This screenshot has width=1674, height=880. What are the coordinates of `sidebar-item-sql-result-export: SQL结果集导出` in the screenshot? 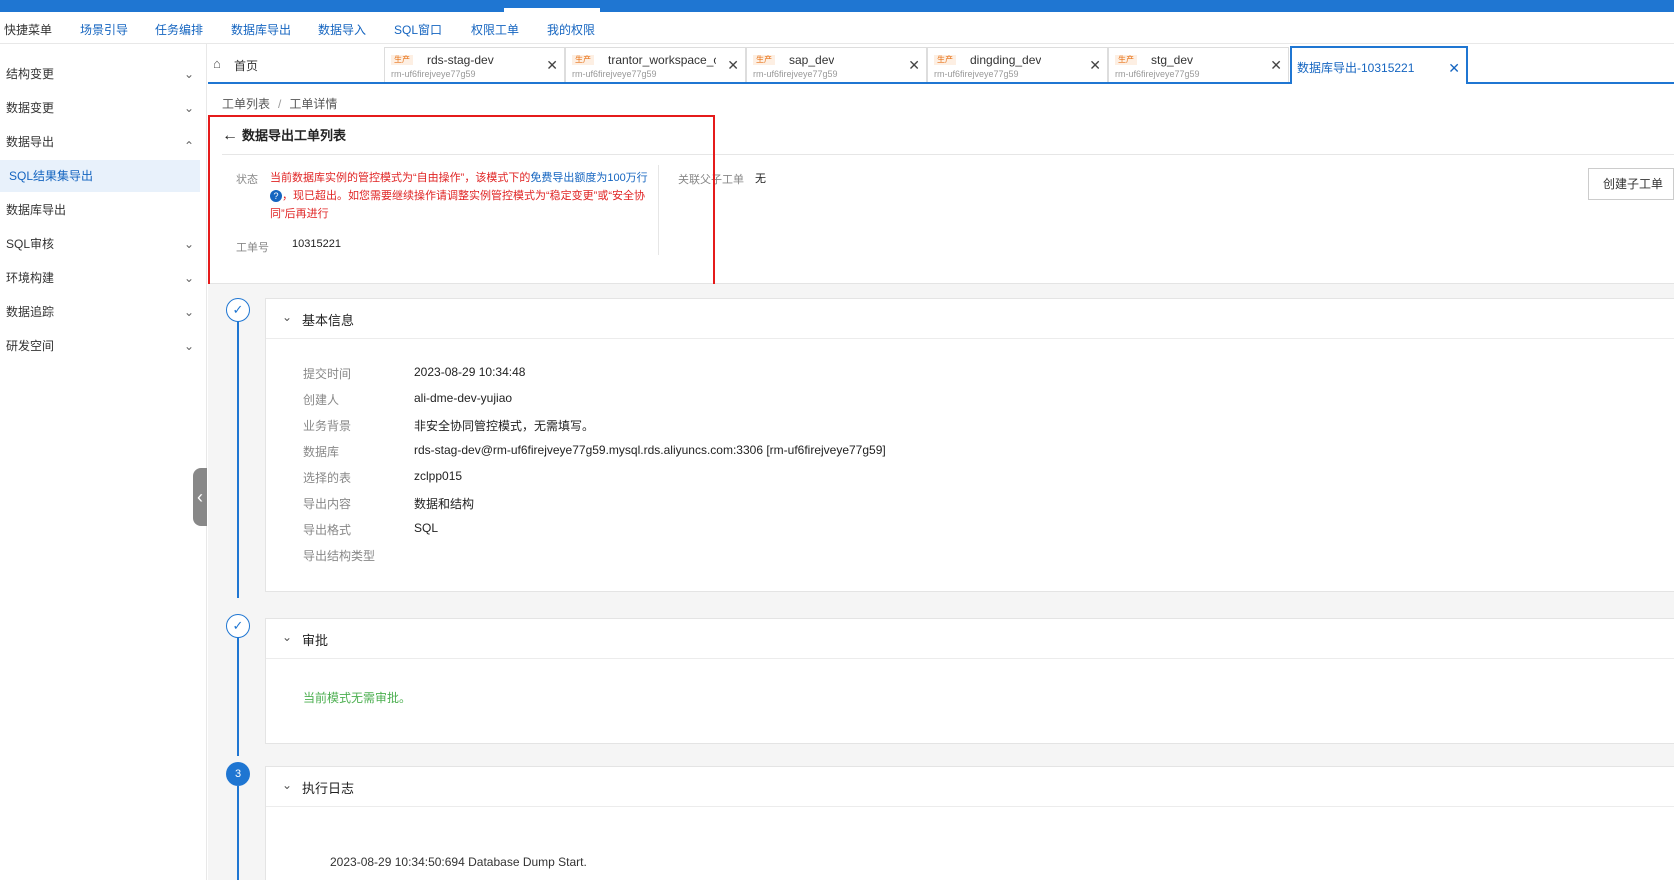 It's located at (100, 176).